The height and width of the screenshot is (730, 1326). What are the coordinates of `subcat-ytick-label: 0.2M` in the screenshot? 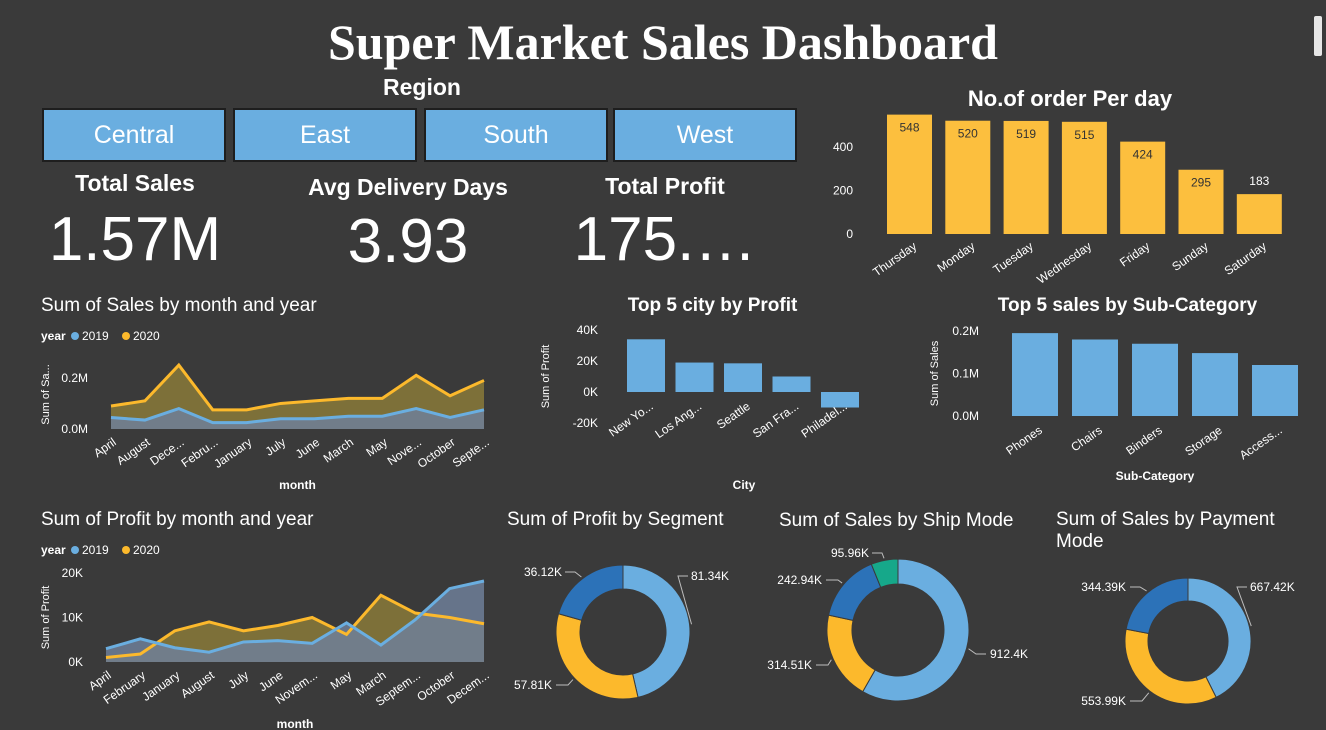 It's located at (965, 331).